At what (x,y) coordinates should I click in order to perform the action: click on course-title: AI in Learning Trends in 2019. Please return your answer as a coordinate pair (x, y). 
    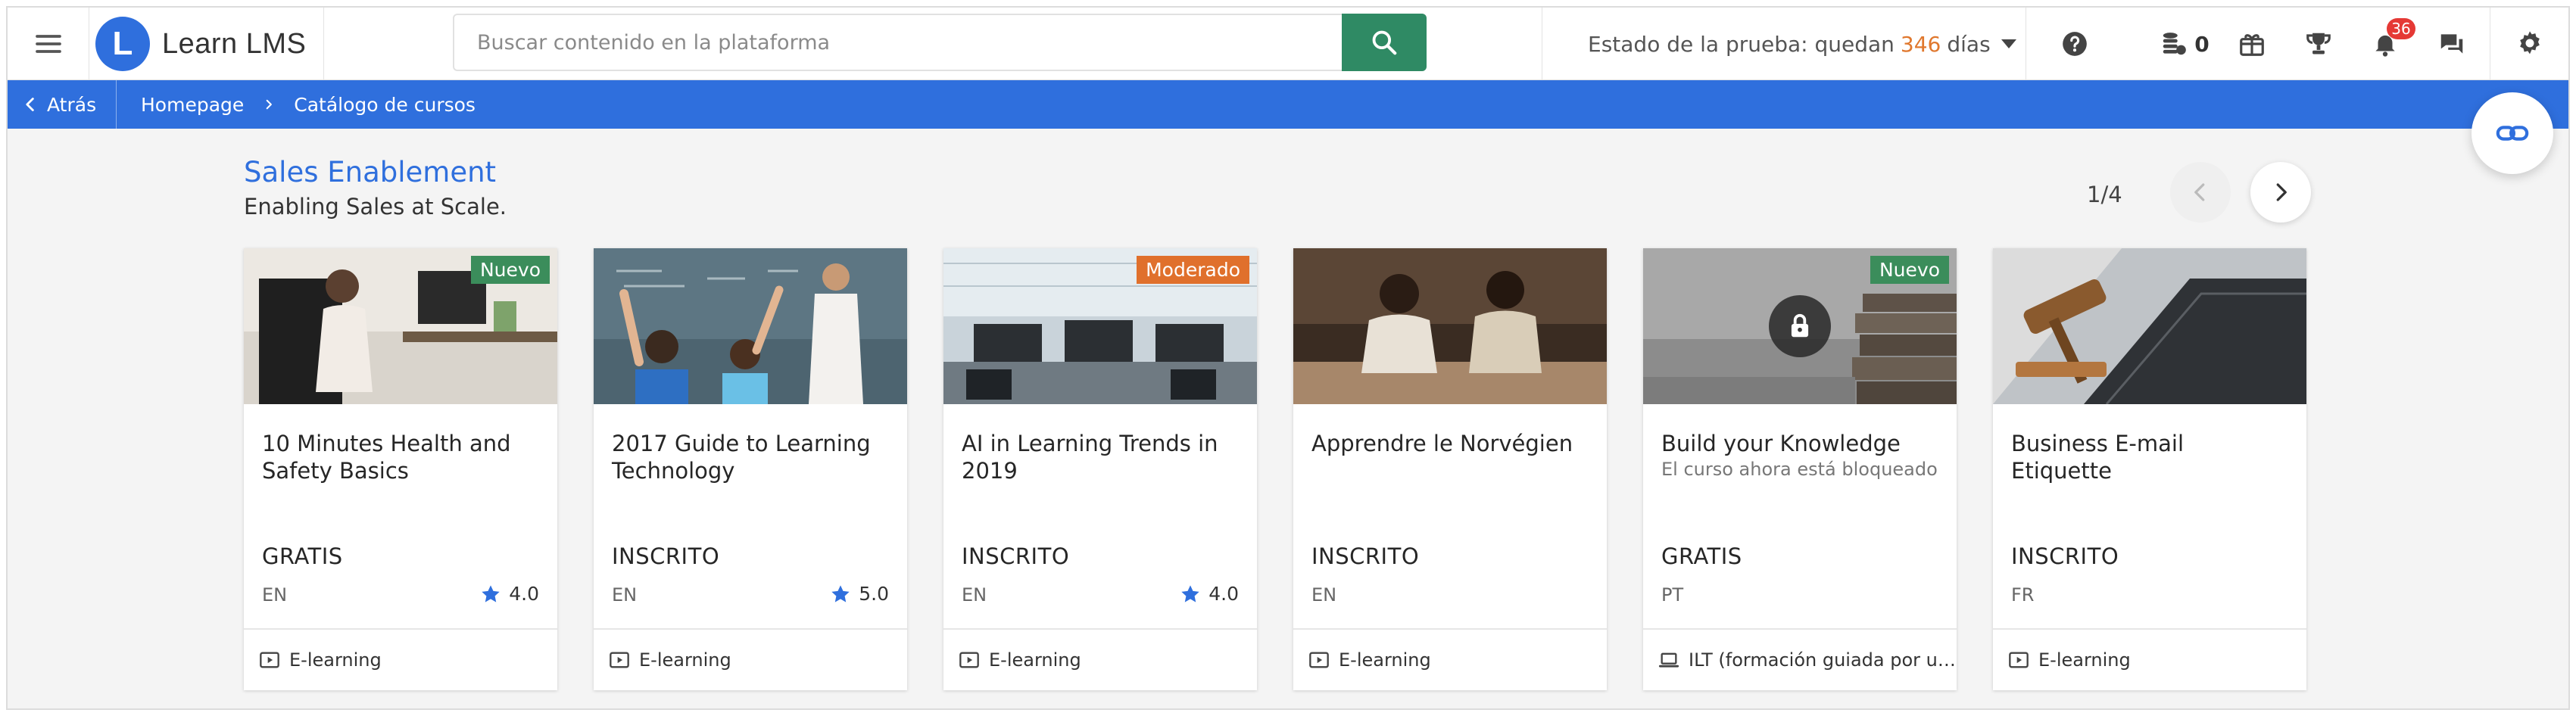
    Looking at the image, I should click on (1098, 457).